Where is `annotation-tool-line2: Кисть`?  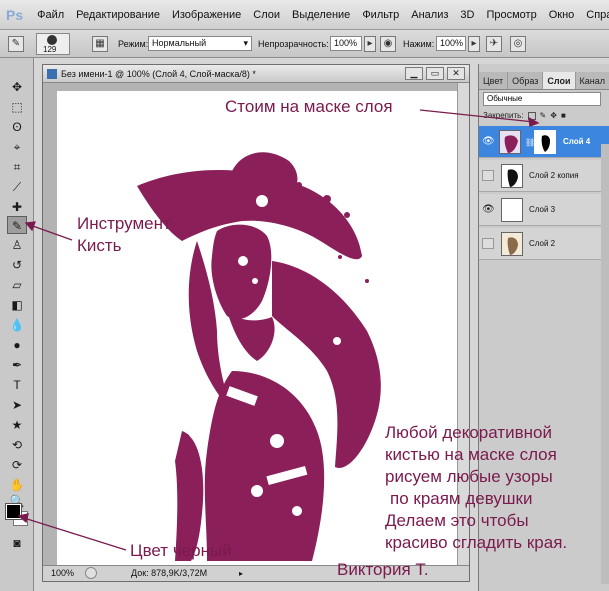 annotation-tool-line2: Кисть is located at coordinates (99, 245).